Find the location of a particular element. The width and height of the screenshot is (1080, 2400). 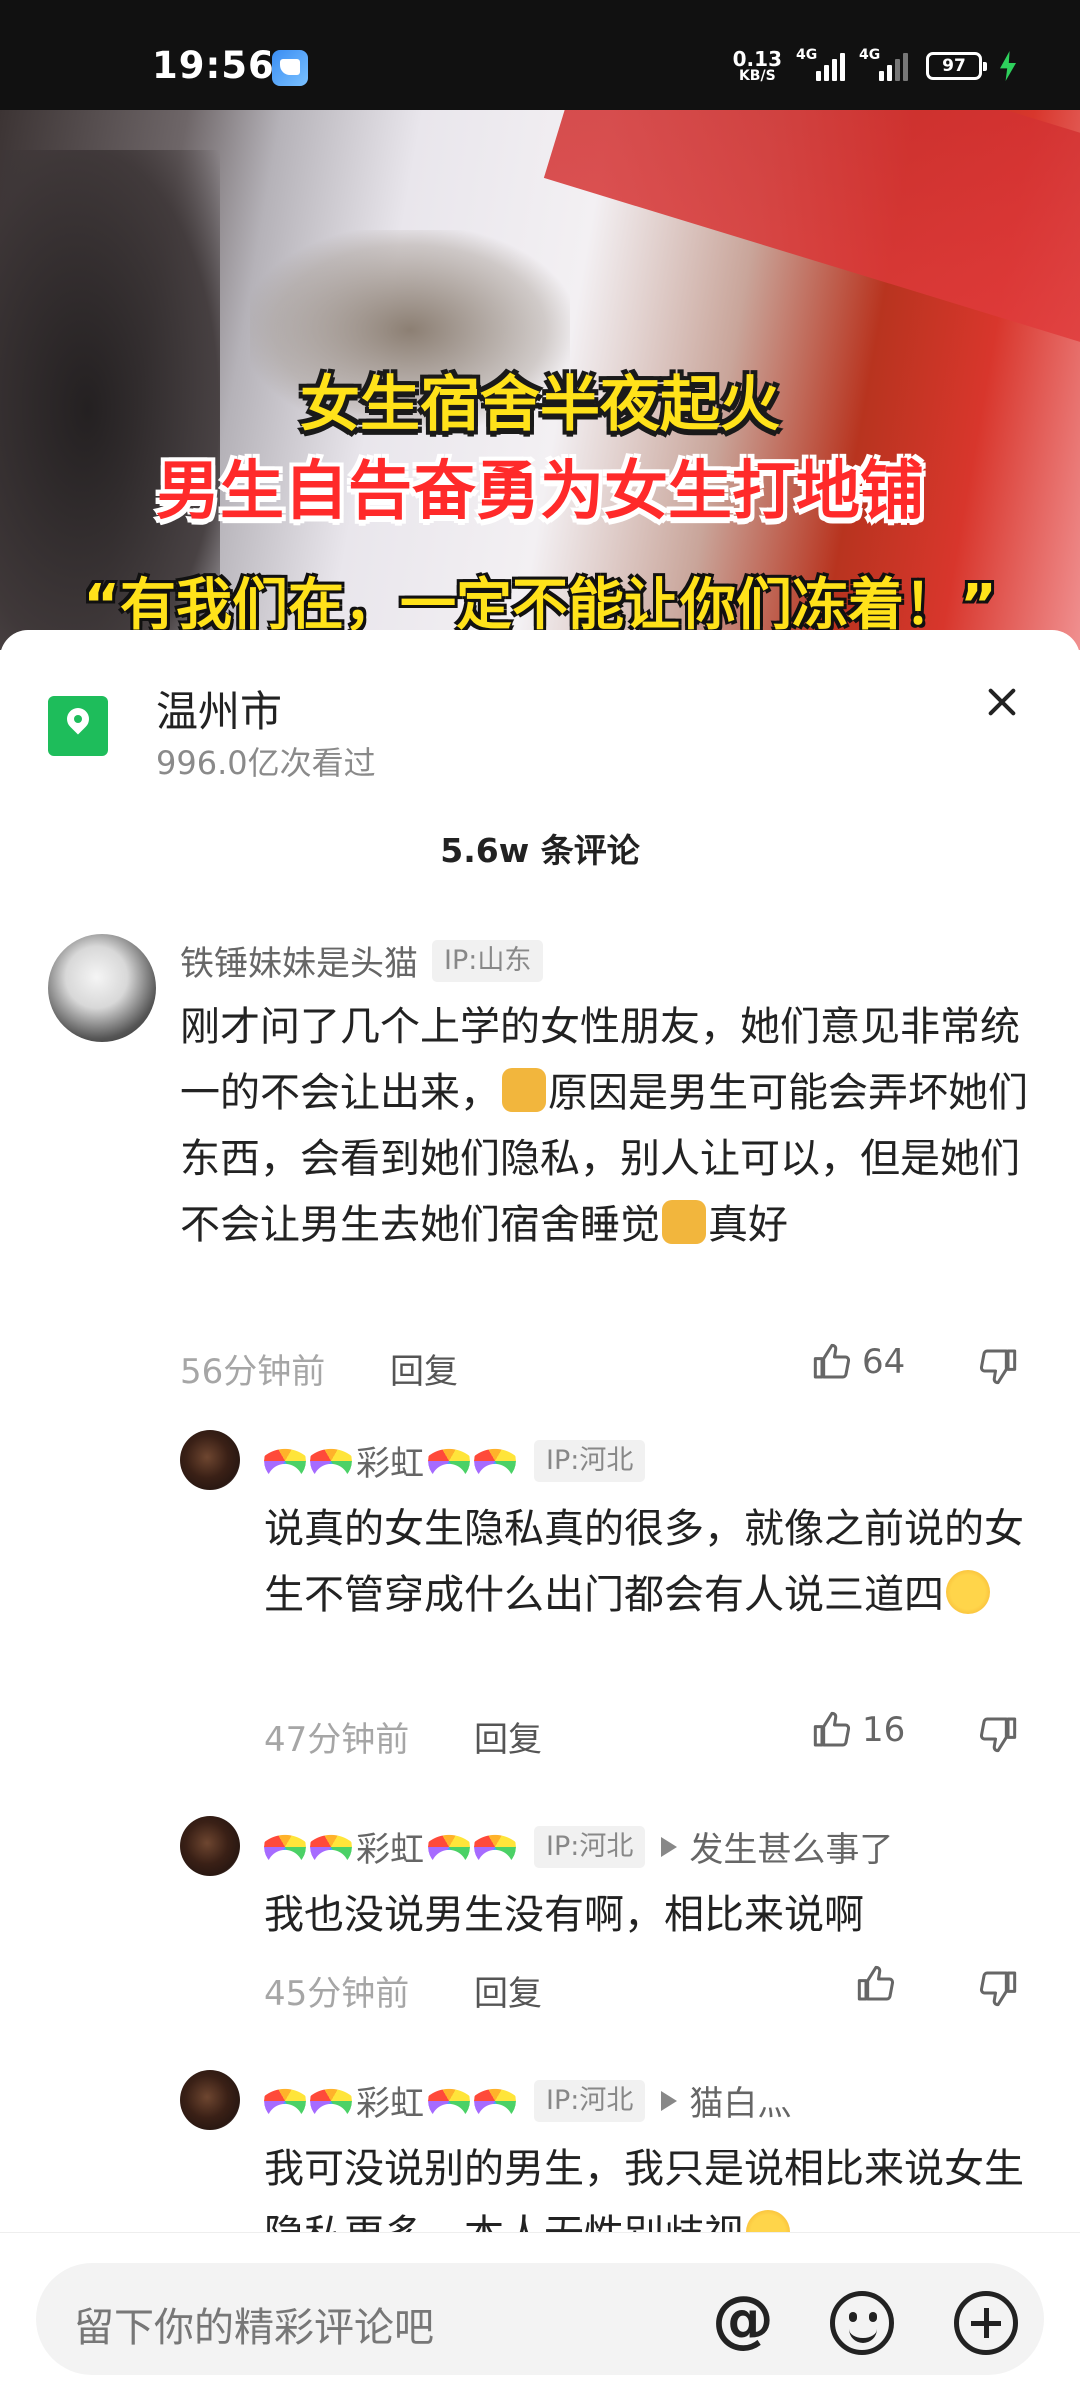

comment-time: 56分钟前 is located at coordinates (253, 1372).